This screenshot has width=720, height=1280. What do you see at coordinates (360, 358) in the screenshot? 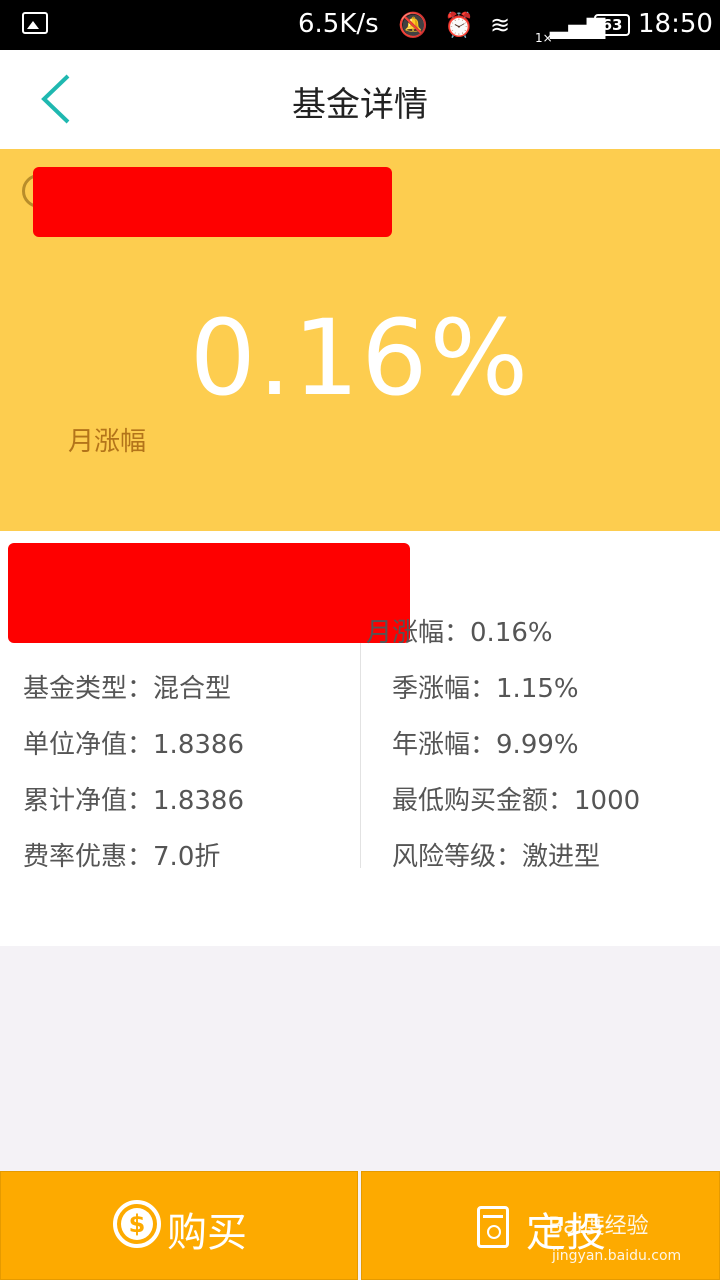
I see `monthly-return-value: 0.16%` at bounding box center [360, 358].